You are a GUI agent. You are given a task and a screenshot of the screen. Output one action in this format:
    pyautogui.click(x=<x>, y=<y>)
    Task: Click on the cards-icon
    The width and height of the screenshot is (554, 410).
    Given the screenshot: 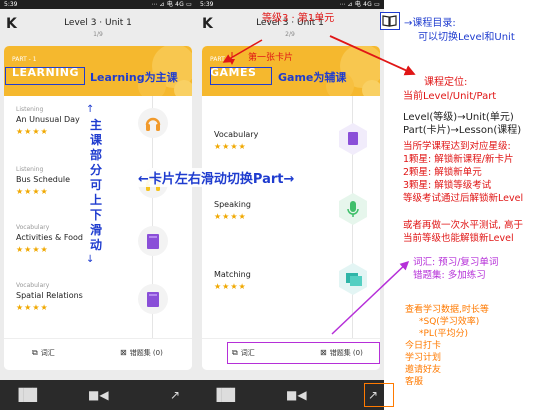 What is the action you would take?
    pyautogui.click(x=353, y=279)
    